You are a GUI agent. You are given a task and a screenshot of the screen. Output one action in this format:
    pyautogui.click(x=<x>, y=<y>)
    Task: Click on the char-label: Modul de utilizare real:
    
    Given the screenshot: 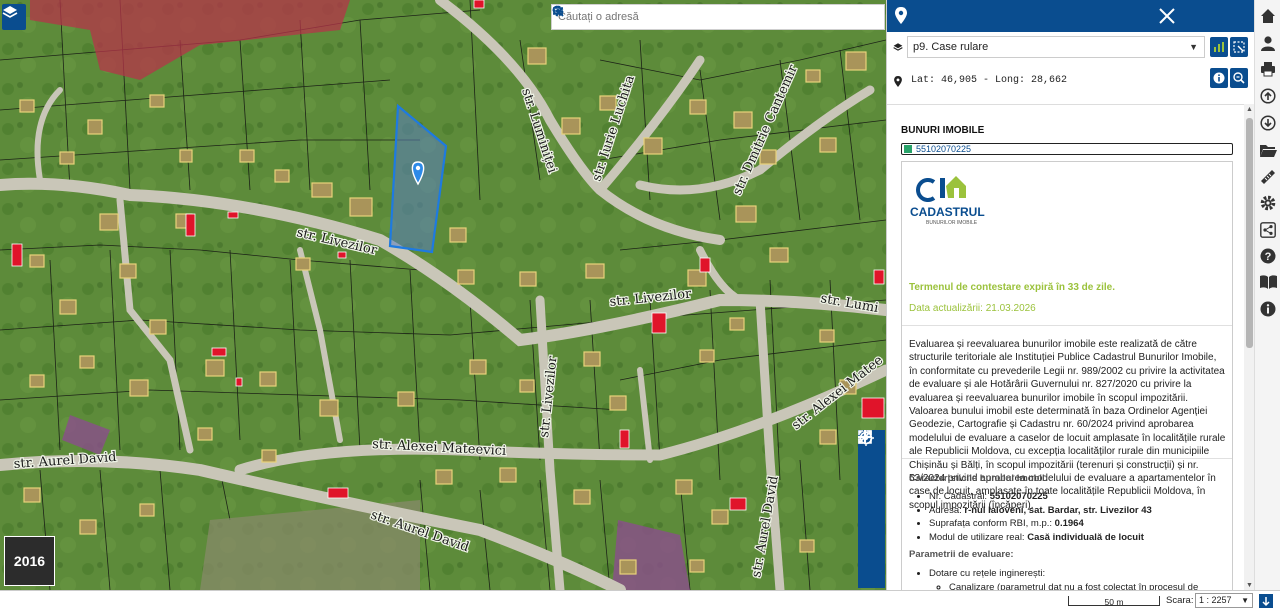 What is the action you would take?
    pyautogui.click(x=978, y=537)
    